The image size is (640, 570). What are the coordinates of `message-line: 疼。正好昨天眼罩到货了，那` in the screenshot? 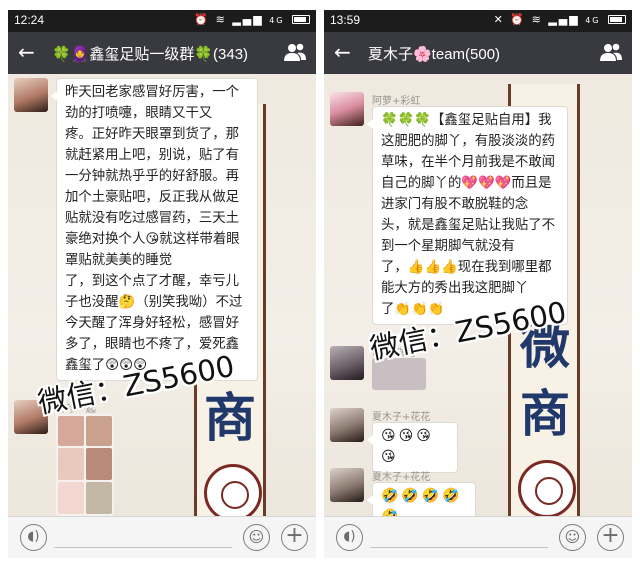 It's located at (152, 134).